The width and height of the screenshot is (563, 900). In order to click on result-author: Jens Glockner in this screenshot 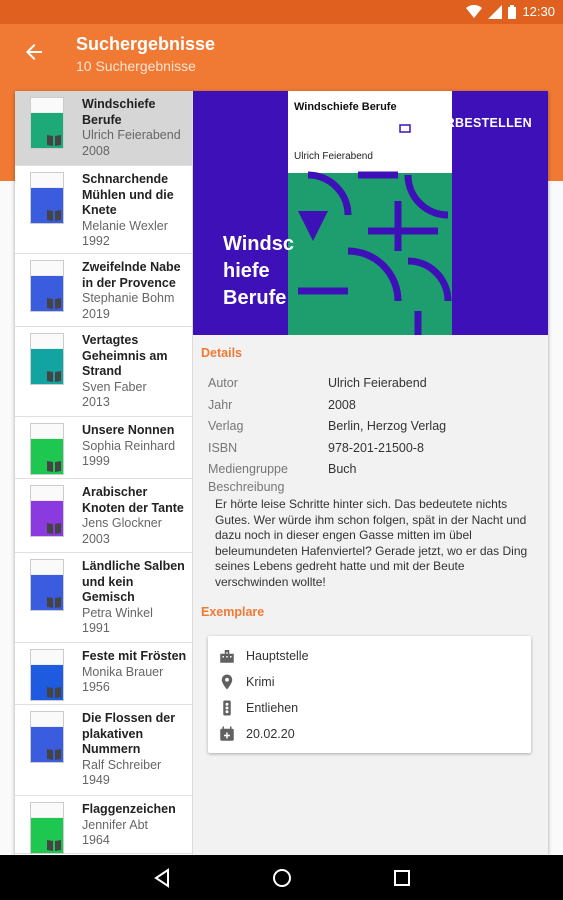, I will do `click(122, 523)`.